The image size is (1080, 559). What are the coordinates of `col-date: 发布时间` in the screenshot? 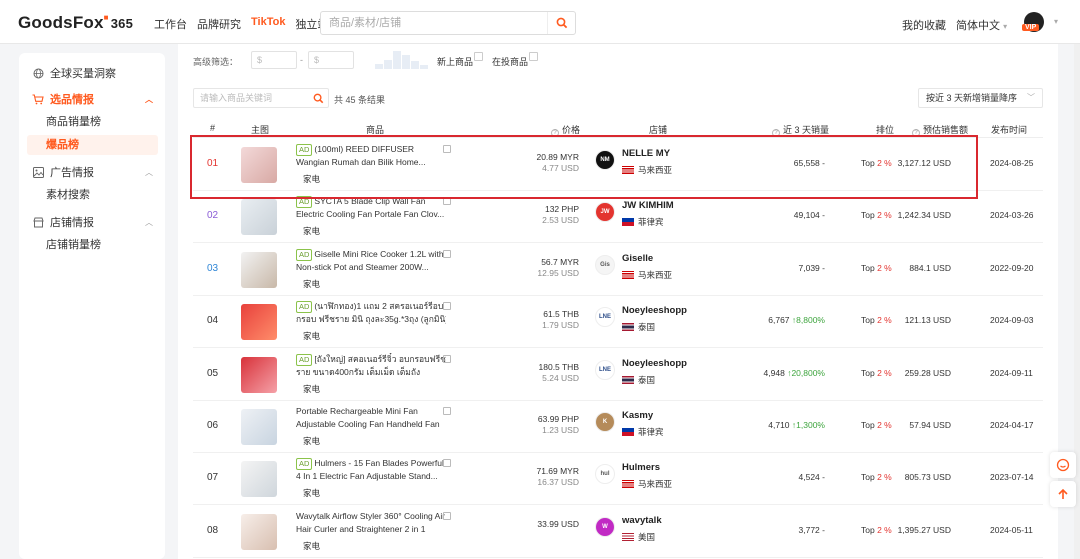 It's located at (1009, 129).